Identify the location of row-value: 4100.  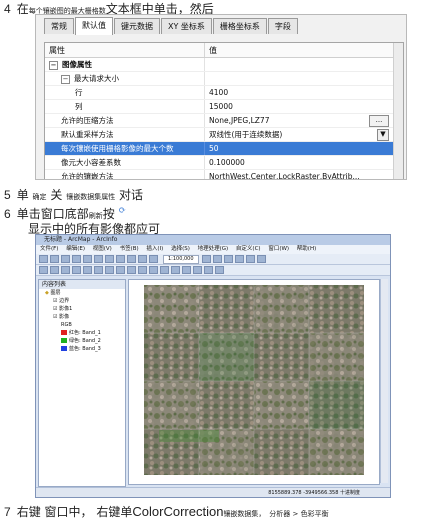
(304, 92).